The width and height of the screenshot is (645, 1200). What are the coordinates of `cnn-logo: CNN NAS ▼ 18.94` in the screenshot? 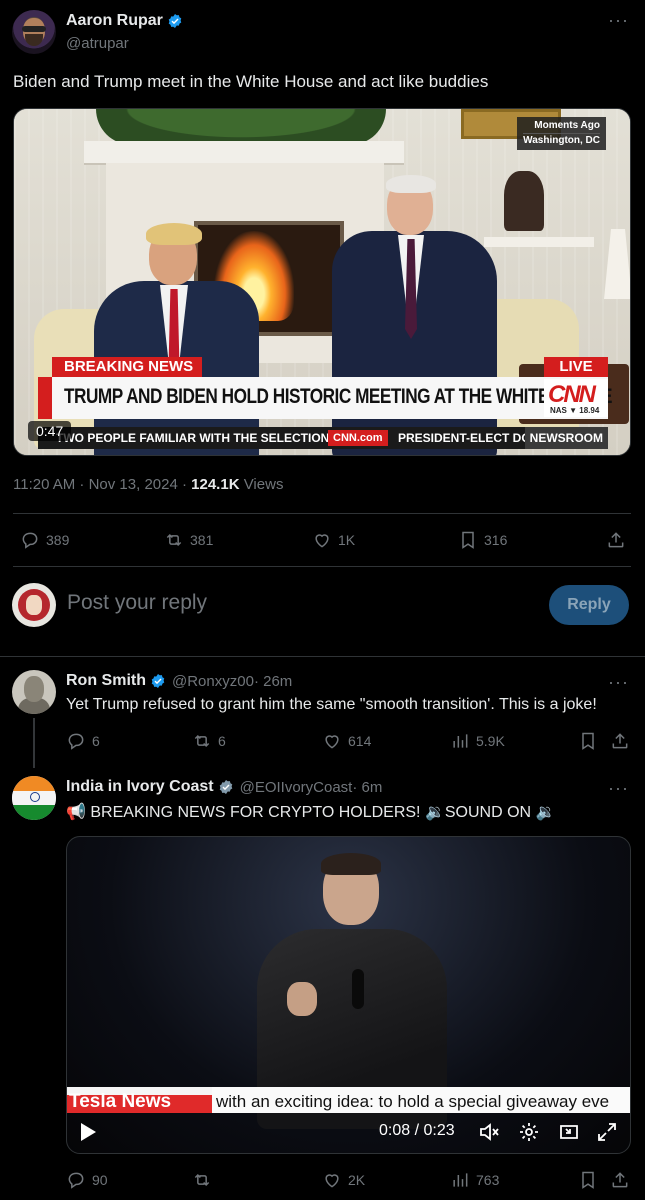 It's located at (576, 398).